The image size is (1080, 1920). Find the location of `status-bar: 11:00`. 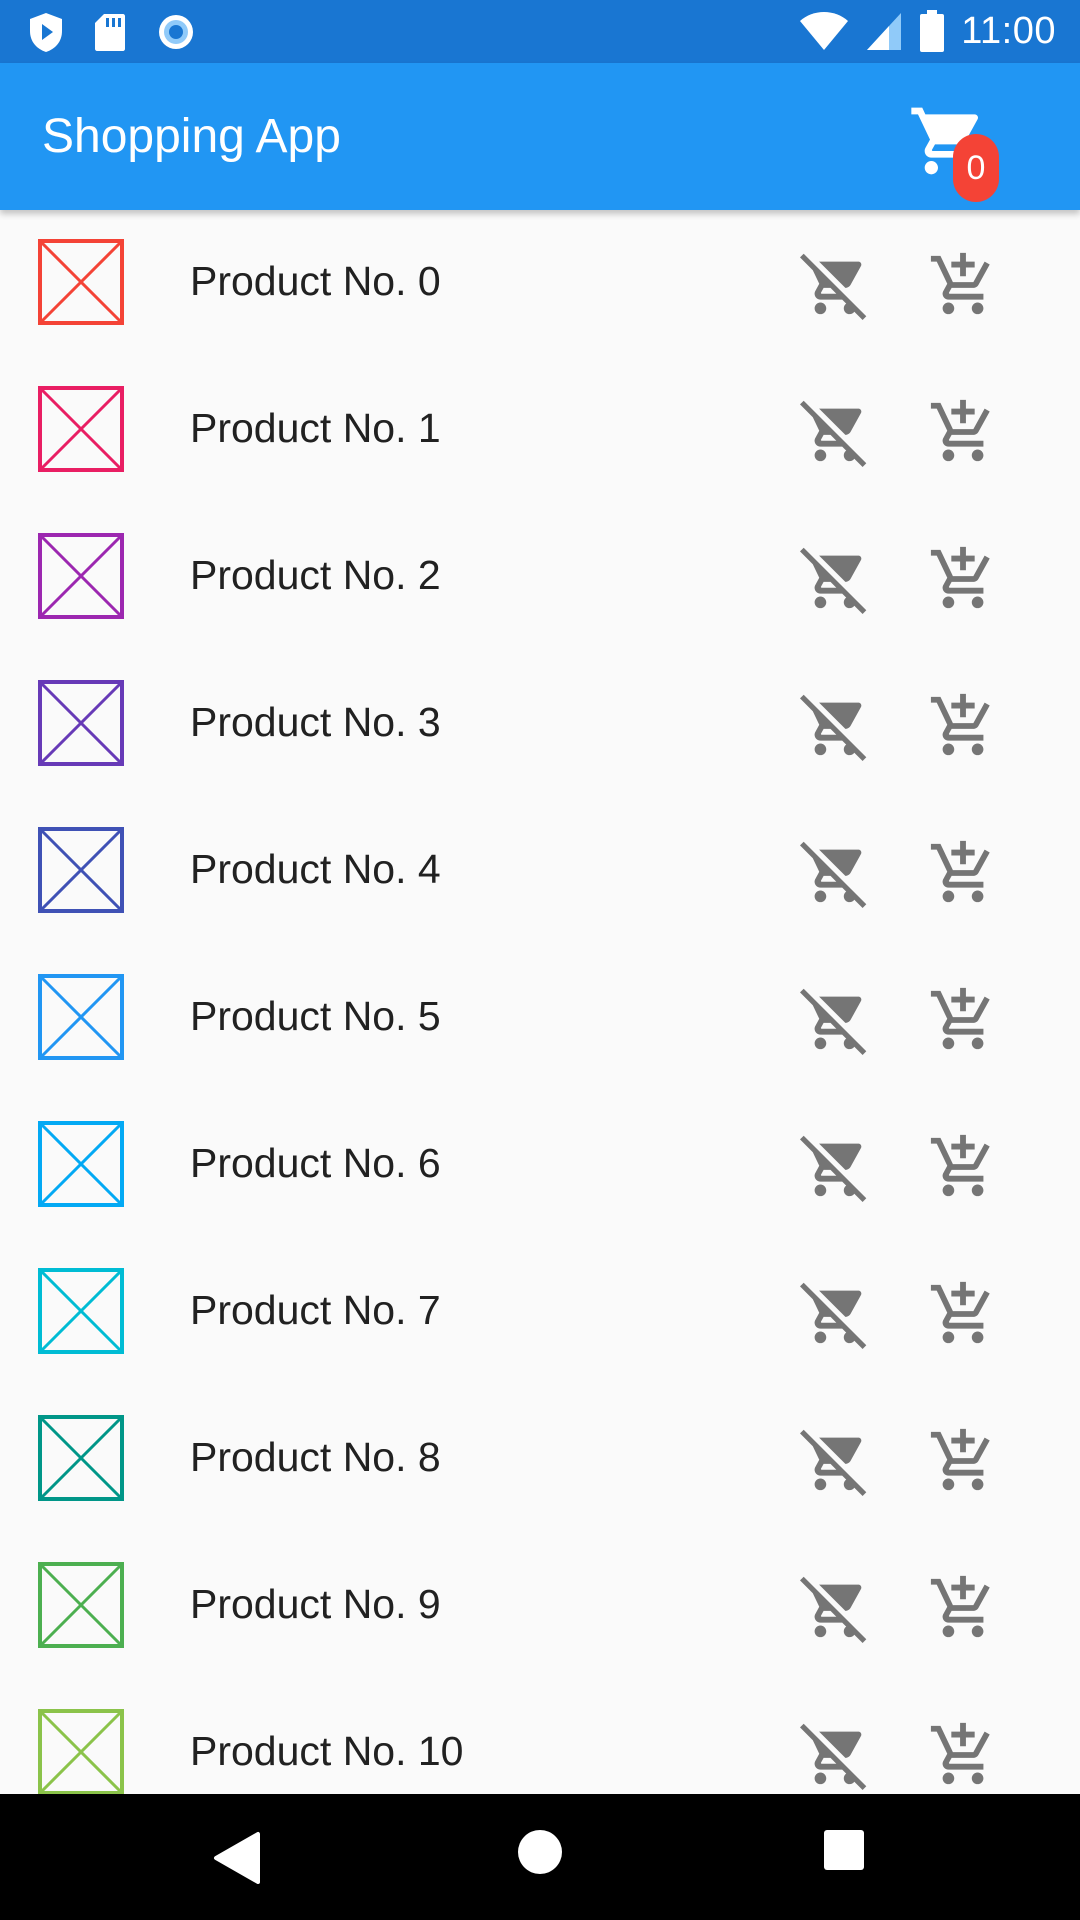

status-bar: 11:00 is located at coordinates (540, 31).